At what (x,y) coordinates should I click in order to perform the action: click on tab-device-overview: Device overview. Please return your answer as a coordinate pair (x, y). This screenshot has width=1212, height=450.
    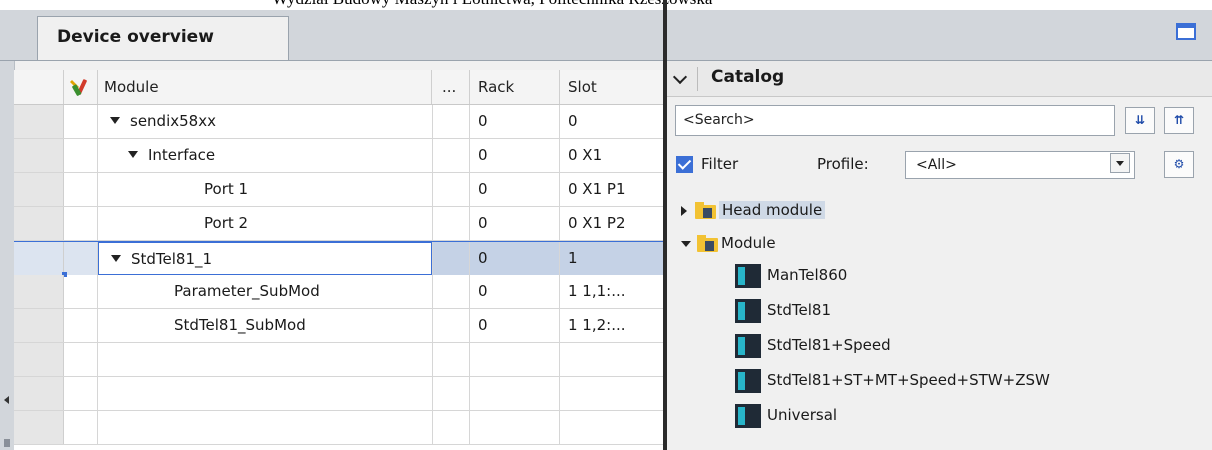
    Looking at the image, I should click on (163, 38).